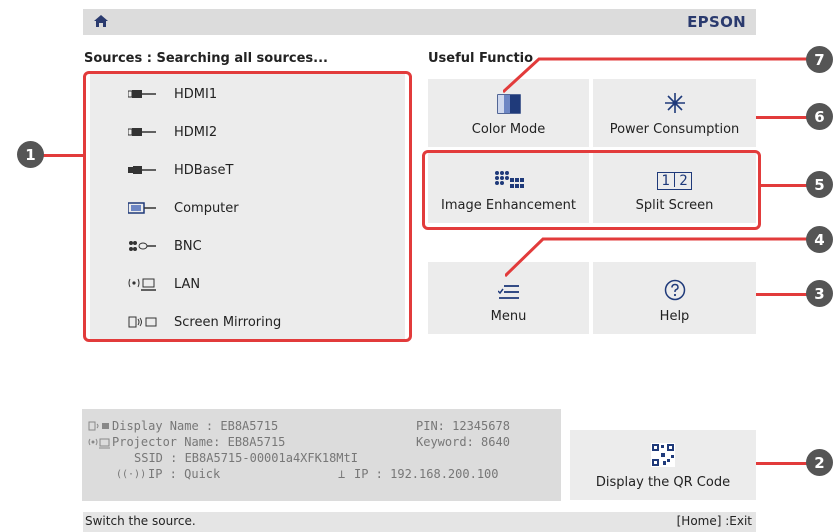 This screenshot has height=532, width=833. I want to click on pin: PIN: 12345678, so click(463, 426).